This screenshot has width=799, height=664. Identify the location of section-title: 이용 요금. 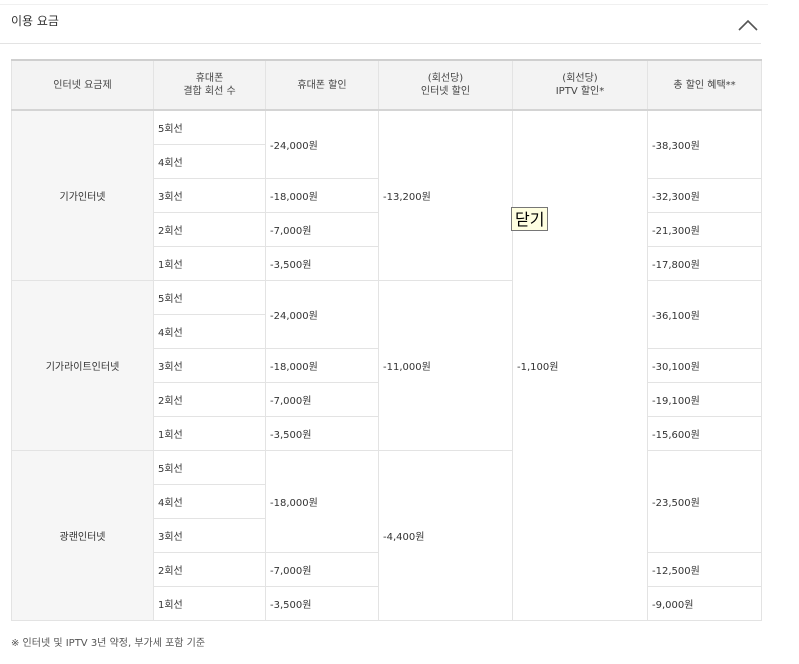
(35, 21).